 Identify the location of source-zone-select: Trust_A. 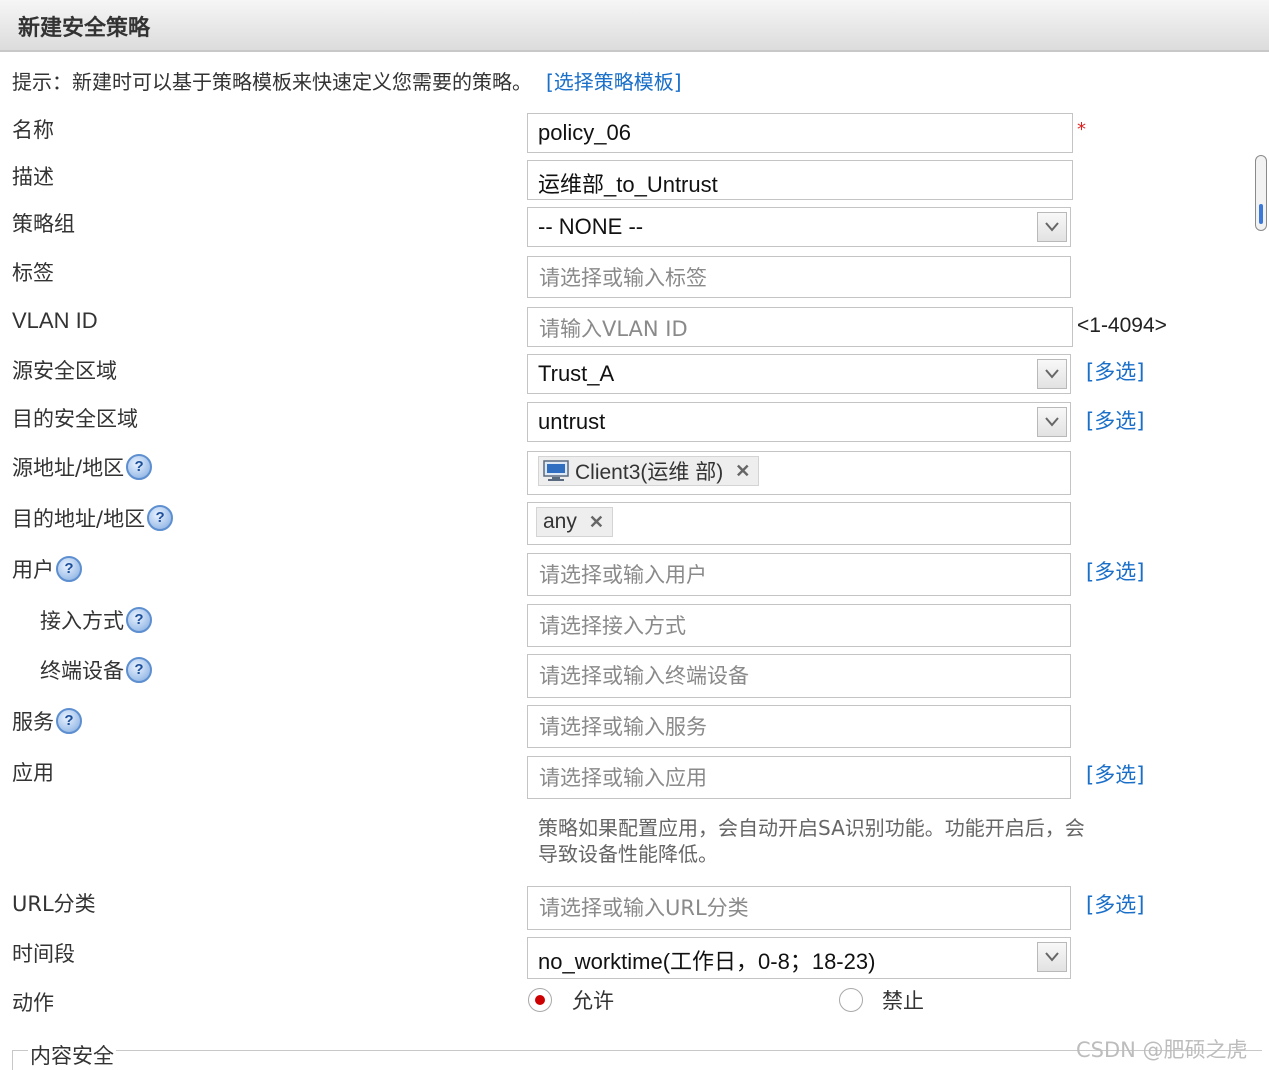
(799, 374).